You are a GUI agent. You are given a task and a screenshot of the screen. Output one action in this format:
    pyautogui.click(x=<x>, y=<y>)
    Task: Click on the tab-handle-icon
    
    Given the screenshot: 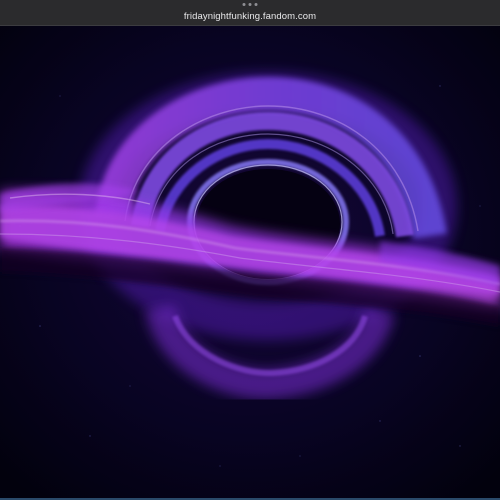 What is the action you would take?
    pyautogui.click(x=250, y=4)
    